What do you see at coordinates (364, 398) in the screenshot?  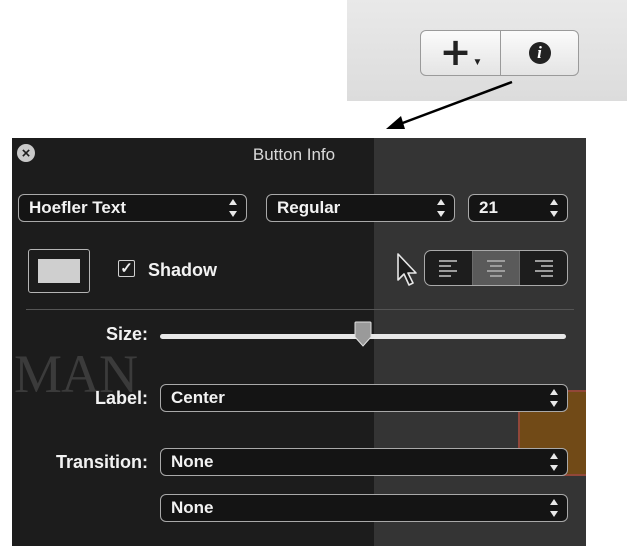 I see `label-position-popup: Center` at bounding box center [364, 398].